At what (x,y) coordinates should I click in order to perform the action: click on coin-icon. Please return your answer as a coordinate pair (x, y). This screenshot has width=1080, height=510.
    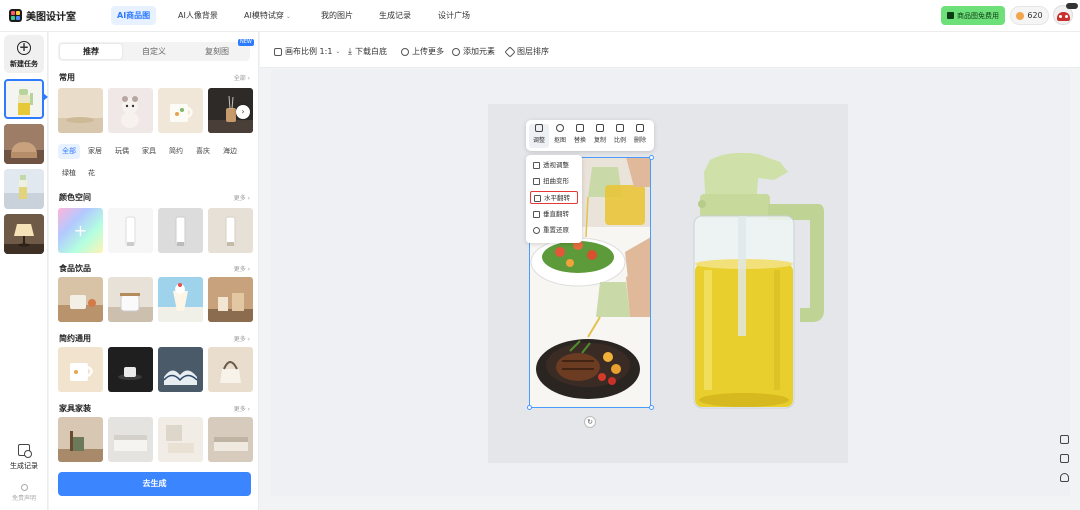
    Looking at the image, I should click on (1020, 15).